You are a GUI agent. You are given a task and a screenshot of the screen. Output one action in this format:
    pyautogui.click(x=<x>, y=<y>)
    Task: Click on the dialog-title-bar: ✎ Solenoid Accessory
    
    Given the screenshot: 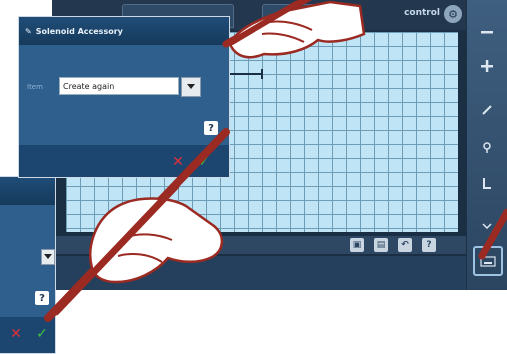 What is the action you would take?
    pyautogui.click(x=124, y=31)
    